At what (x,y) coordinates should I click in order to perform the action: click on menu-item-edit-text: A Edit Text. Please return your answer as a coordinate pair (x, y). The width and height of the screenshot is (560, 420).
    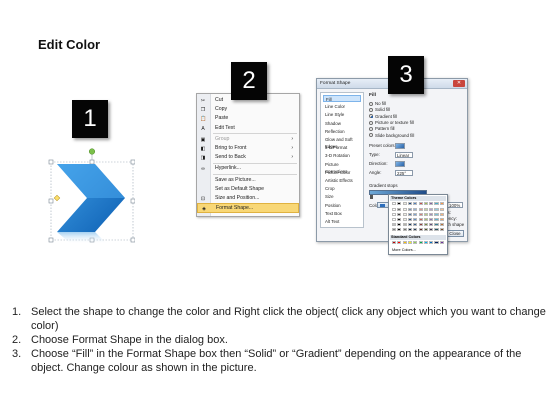
    Looking at the image, I should click on (248, 129).